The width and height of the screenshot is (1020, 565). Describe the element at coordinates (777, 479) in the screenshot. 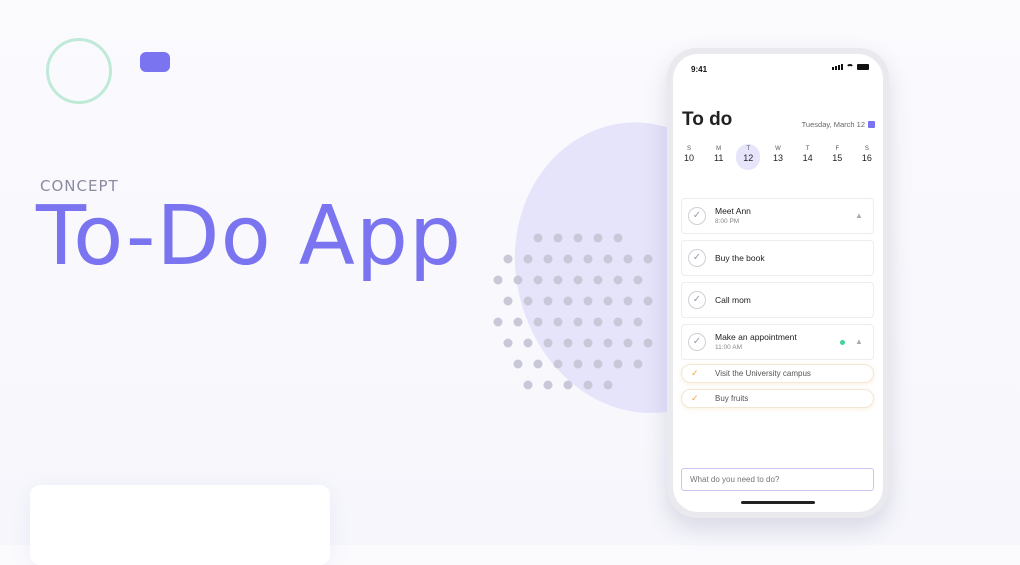

I see `new-task-input` at that location.